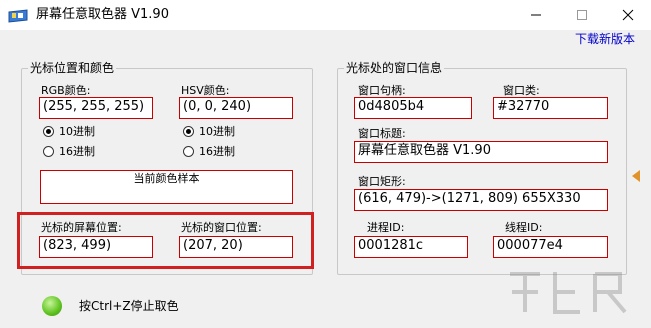 Image resolution: width=651 pixels, height=328 pixels. I want to click on title-bar: 屏幕任意取色器 V1.90, so click(325, 15).